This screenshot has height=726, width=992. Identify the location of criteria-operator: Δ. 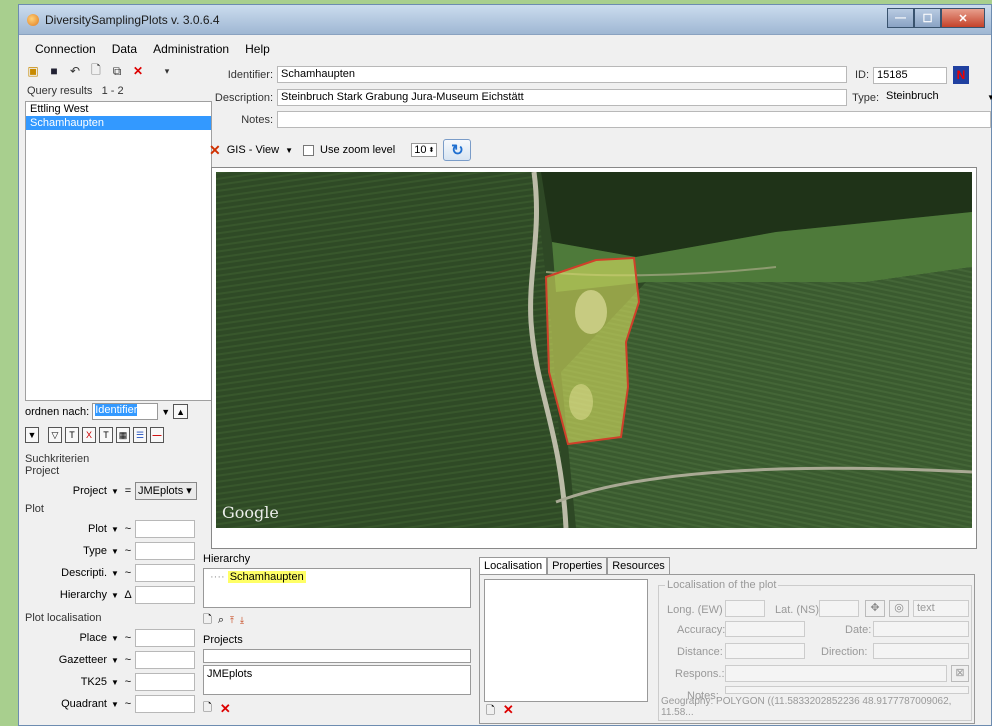
(128, 595).